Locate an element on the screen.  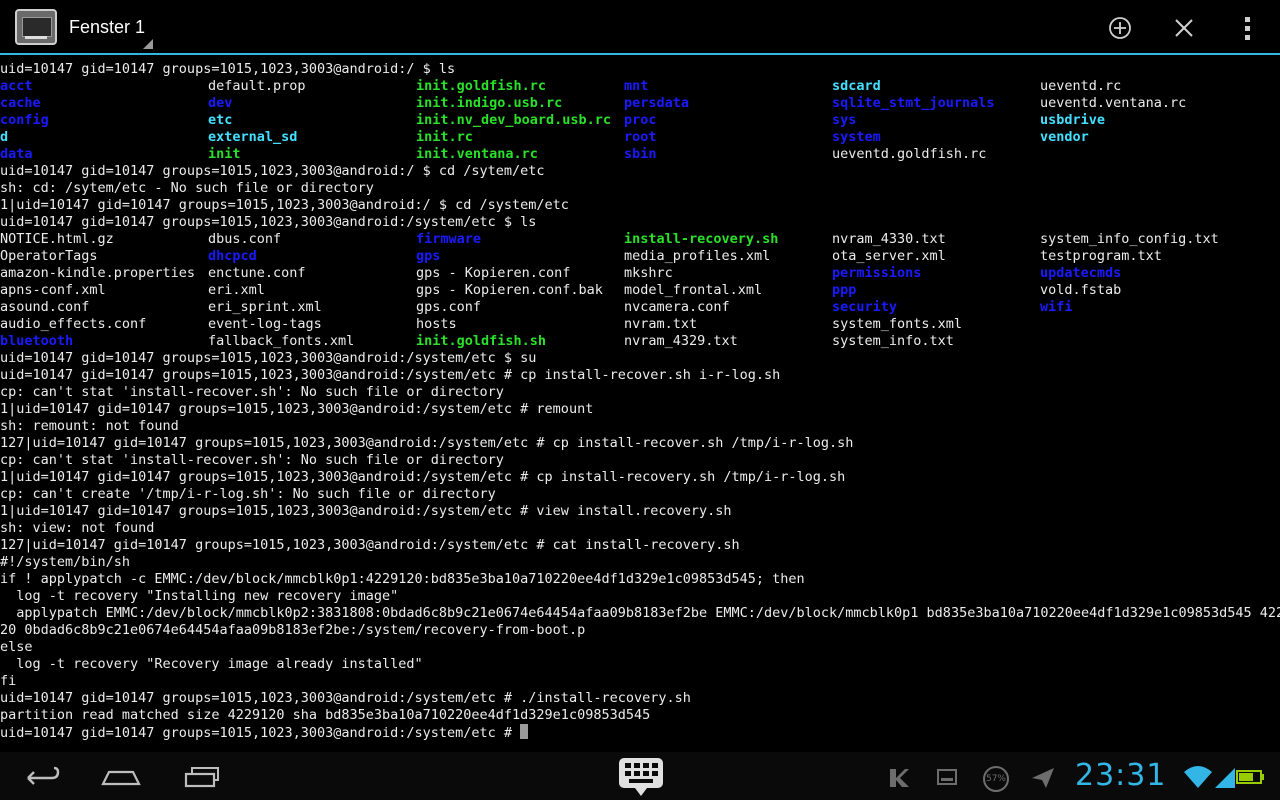
ls-entry: updatecmds is located at coordinates (1081, 273).